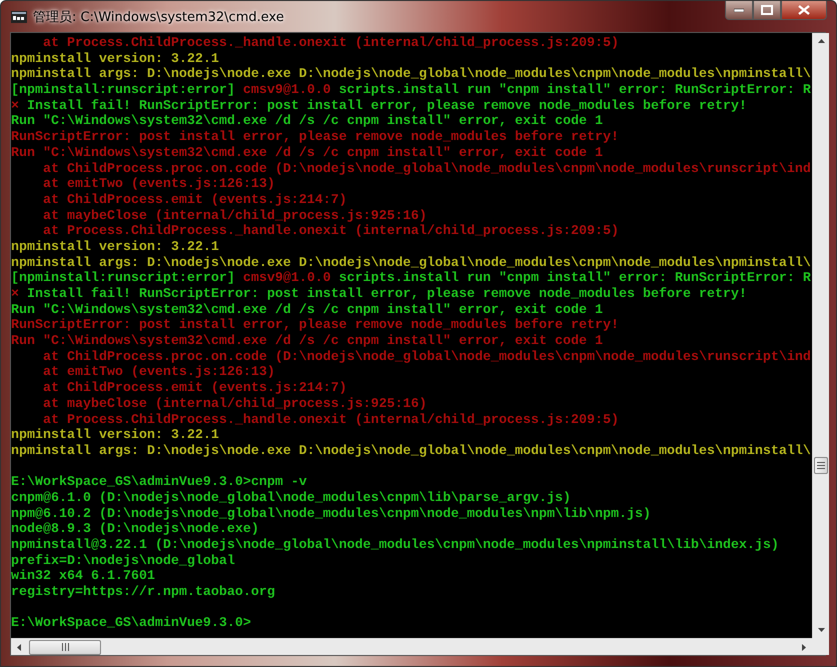 Image resolution: width=837 pixels, height=667 pixels. I want to click on horizontal-scrollbar, so click(411, 646).